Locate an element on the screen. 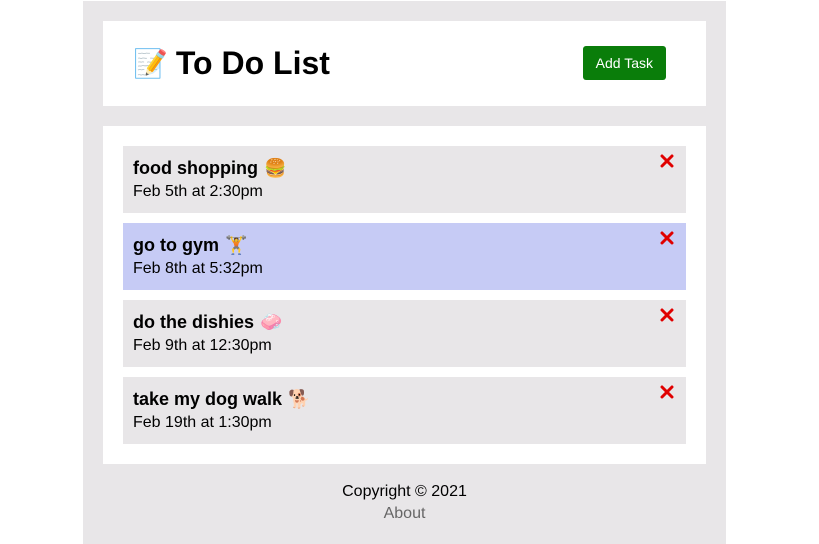  task-title: go to gym is located at coordinates (176, 245).